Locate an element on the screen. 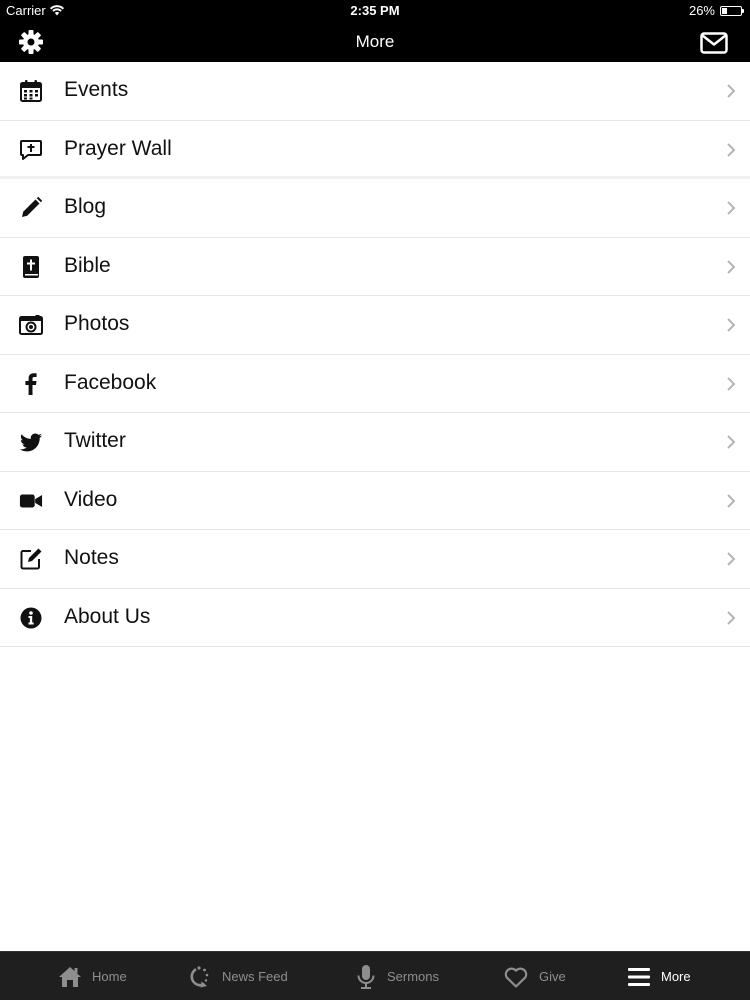  tab-label: More is located at coordinates (676, 976).